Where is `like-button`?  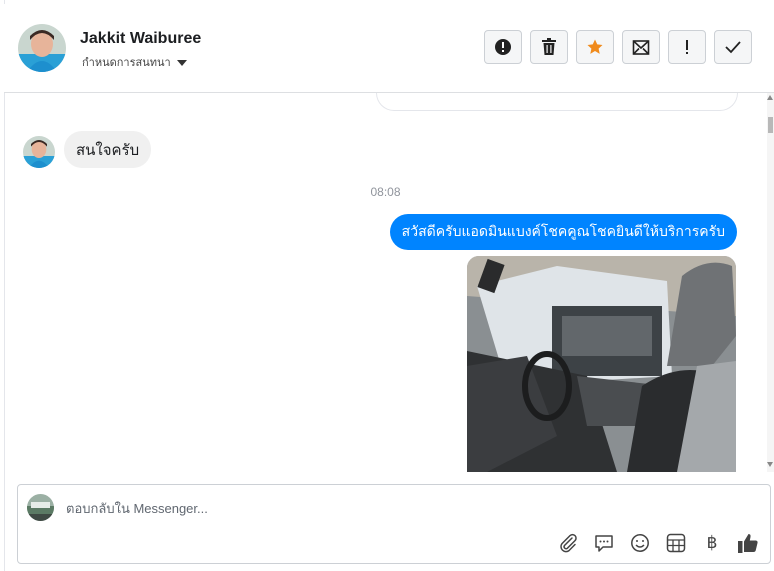 like-button is located at coordinates (748, 543).